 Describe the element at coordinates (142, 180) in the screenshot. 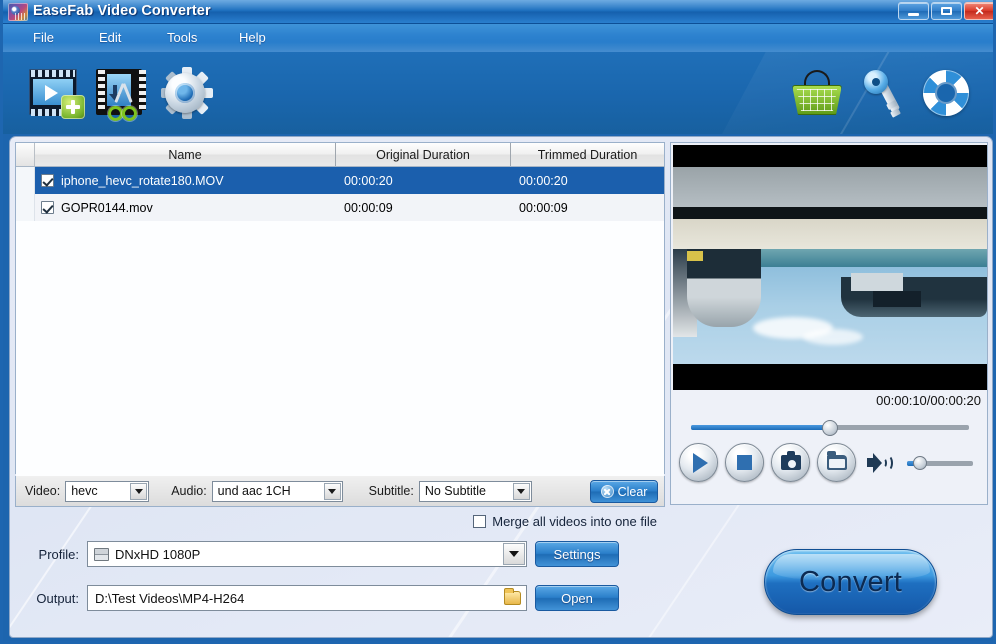

I see `row-file-name: iphone_hevc_rotate180.MOV` at that location.